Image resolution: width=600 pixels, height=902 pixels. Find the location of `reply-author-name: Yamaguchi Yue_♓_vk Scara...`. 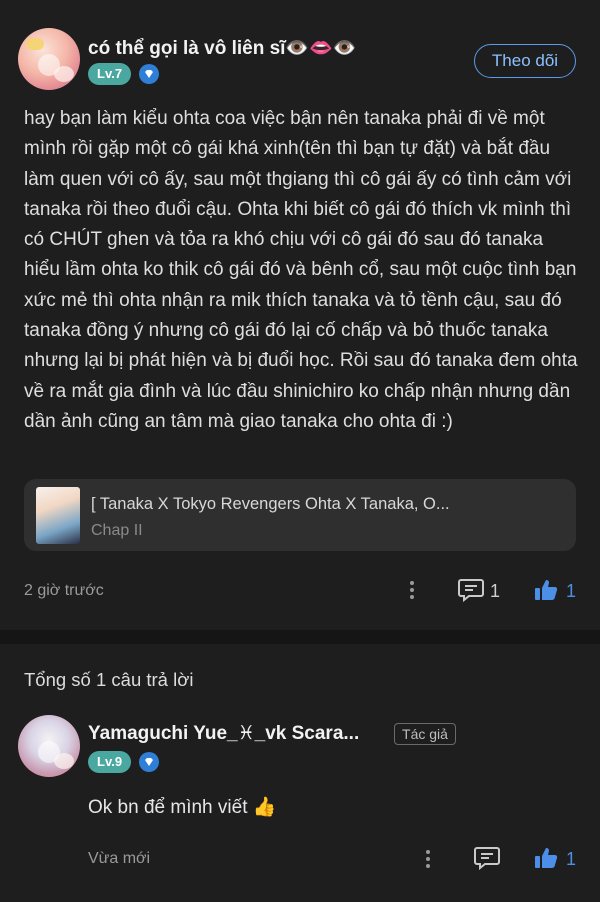

reply-author-name: Yamaguchi Yue_♓_vk Scara... is located at coordinates (223, 733).